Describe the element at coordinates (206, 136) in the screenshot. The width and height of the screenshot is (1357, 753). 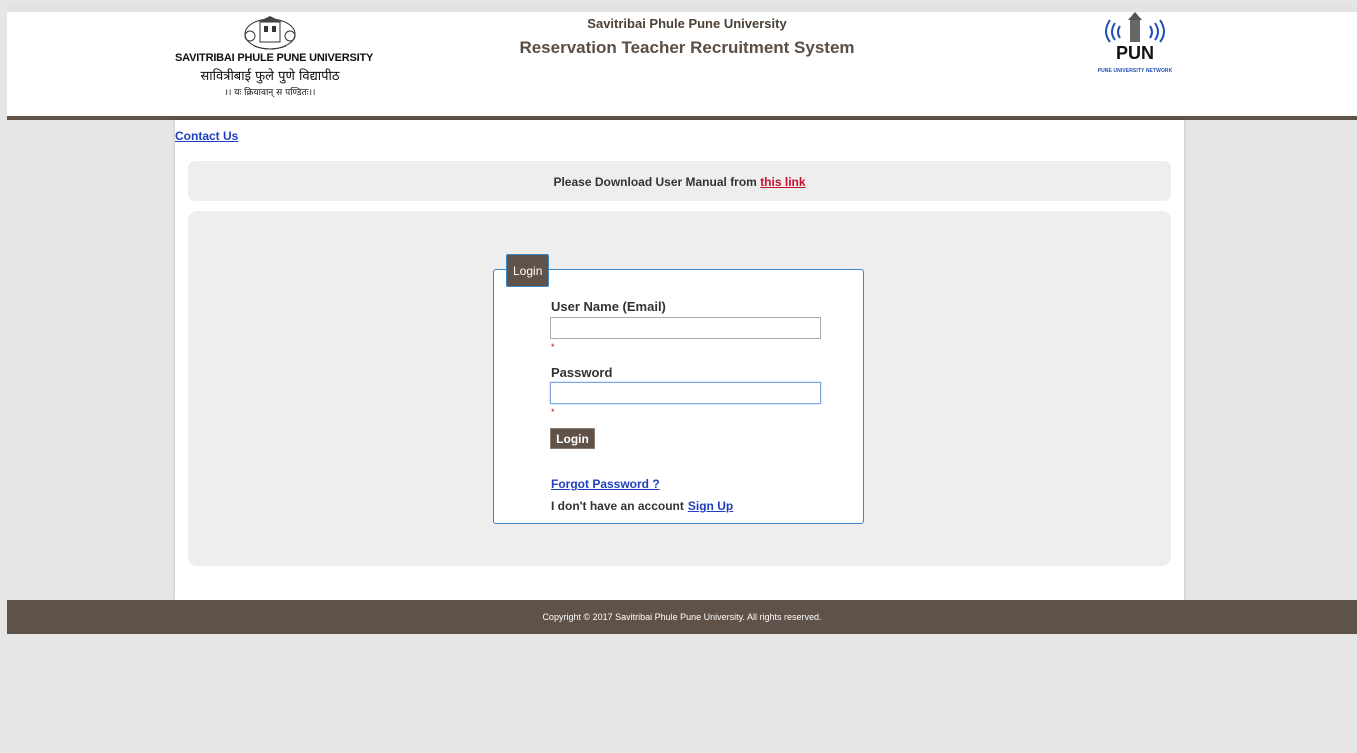
I see `contact-us-link: Contact Us` at that location.